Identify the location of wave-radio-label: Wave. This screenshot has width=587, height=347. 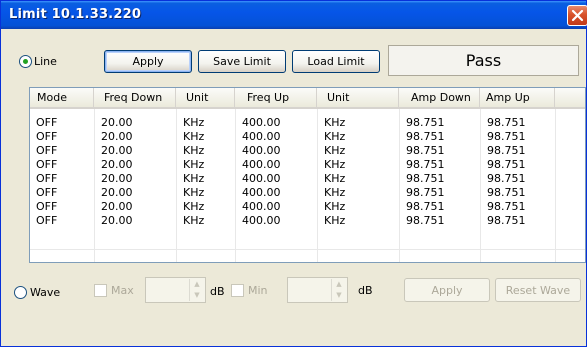
(45, 292).